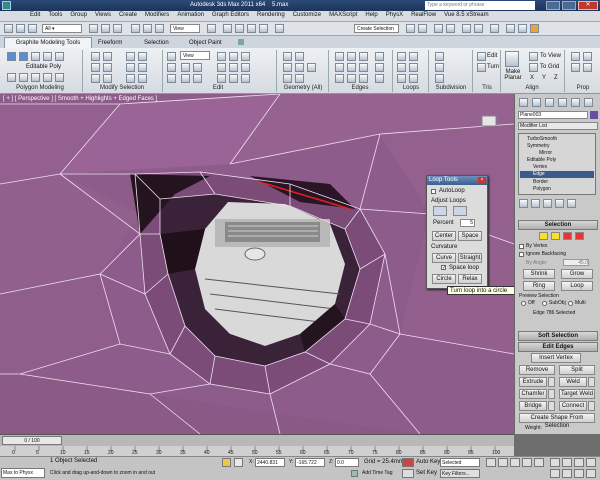 The height and width of the screenshot is (480, 600). Describe the element at coordinates (171, 78) in the screenshot. I see `quickloop-icon` at that location.